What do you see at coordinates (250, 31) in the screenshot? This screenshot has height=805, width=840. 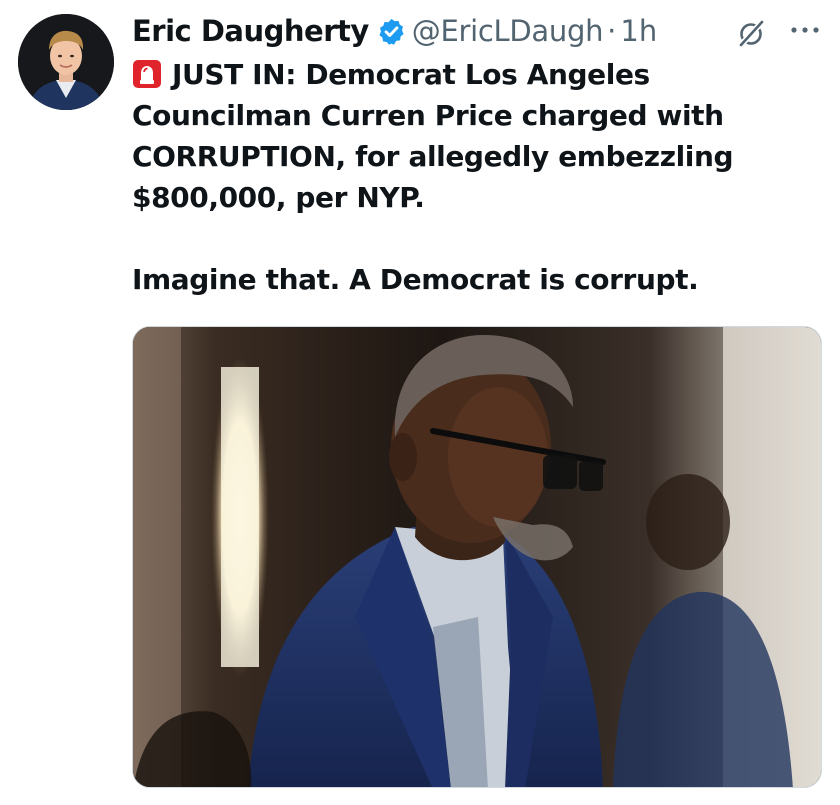 I see `display-name: Eric Daugherty` at bounding box center [250, 31].